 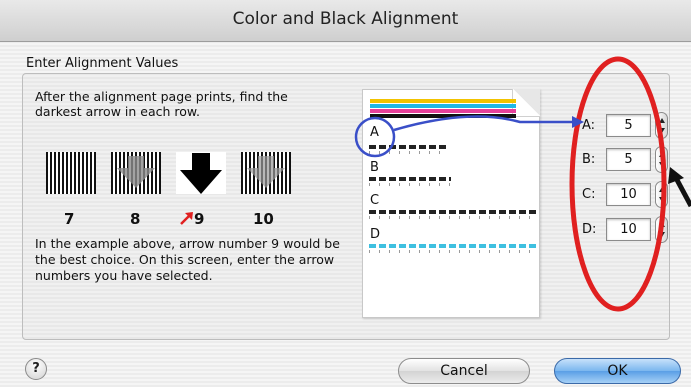 I want to click on help-button: ?, so click(x=36, y=369).